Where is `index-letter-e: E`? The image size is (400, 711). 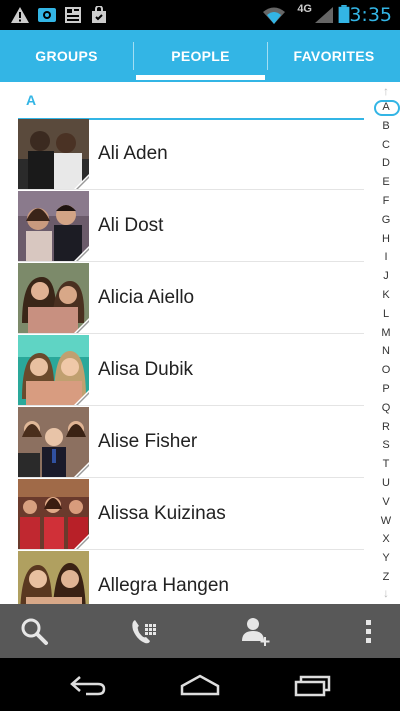 index-letter-e: E is located at coordinates (386, 182).